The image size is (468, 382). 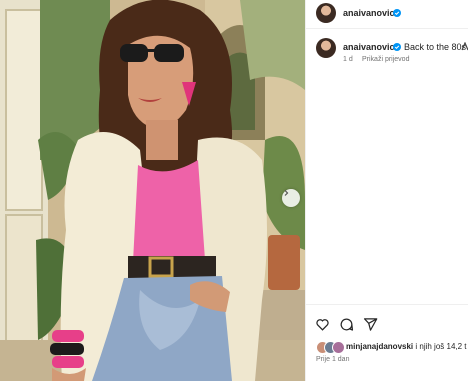 I want to click on likes-count: i njih još 14,2 t, so click(x=440, y=346).